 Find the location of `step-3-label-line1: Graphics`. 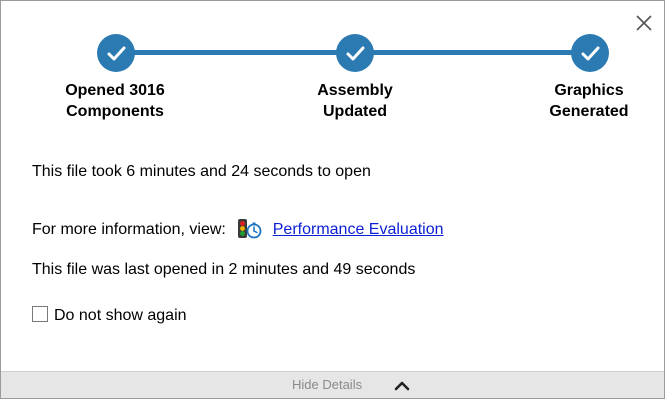

step-3-label-line1: Graphics is located at coordinates (589, 90).